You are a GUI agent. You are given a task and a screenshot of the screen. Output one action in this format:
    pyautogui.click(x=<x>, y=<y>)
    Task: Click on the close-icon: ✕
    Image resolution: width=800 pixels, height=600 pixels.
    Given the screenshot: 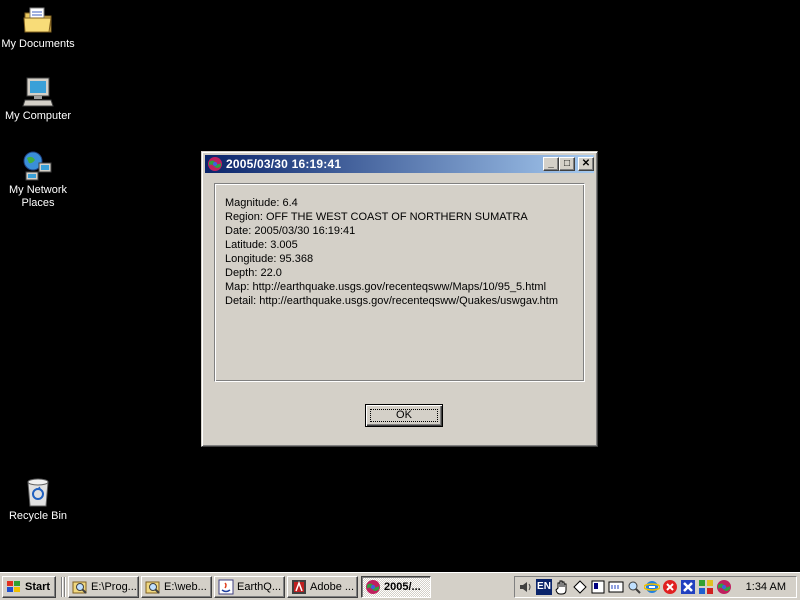 What is the action you would take?
    pyautogui.click(x=586, y=163)
    